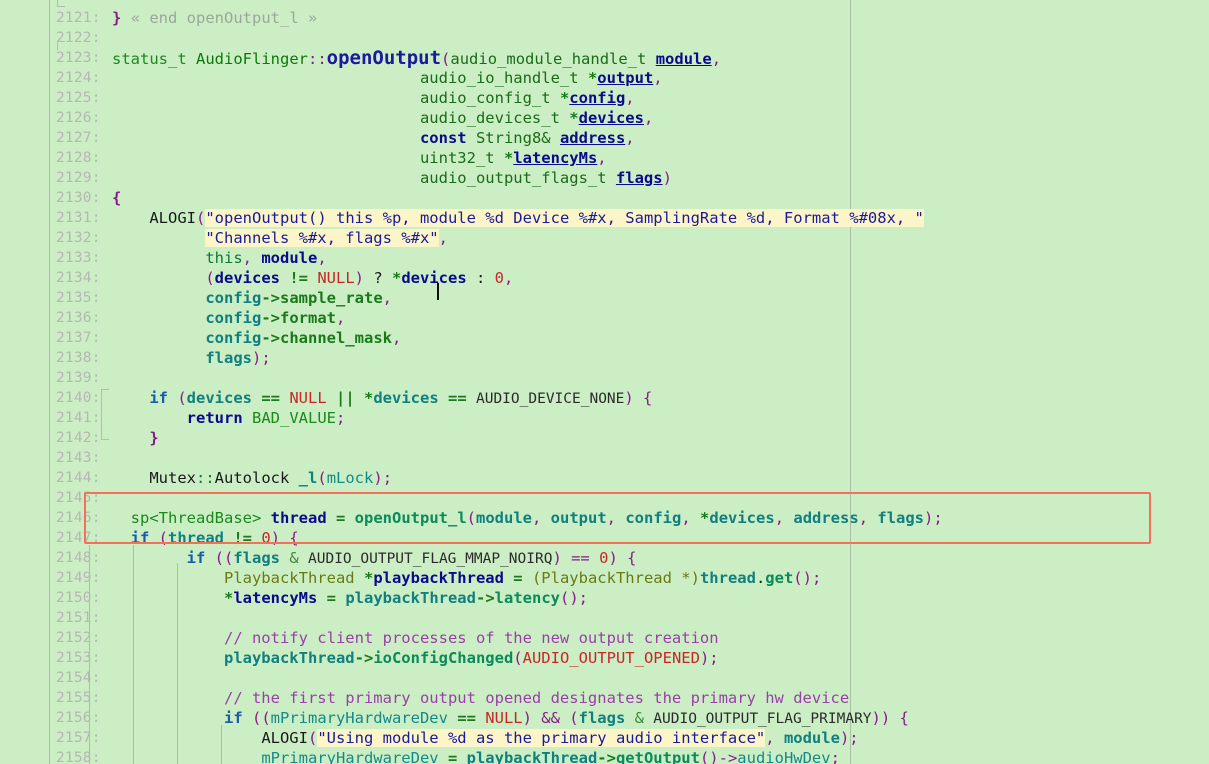 The image size is (1209, 764). Describe the element at coordinates (604, 327) in the screenshot. I see `code-line: 2137: config->channel_mask,` at that location.